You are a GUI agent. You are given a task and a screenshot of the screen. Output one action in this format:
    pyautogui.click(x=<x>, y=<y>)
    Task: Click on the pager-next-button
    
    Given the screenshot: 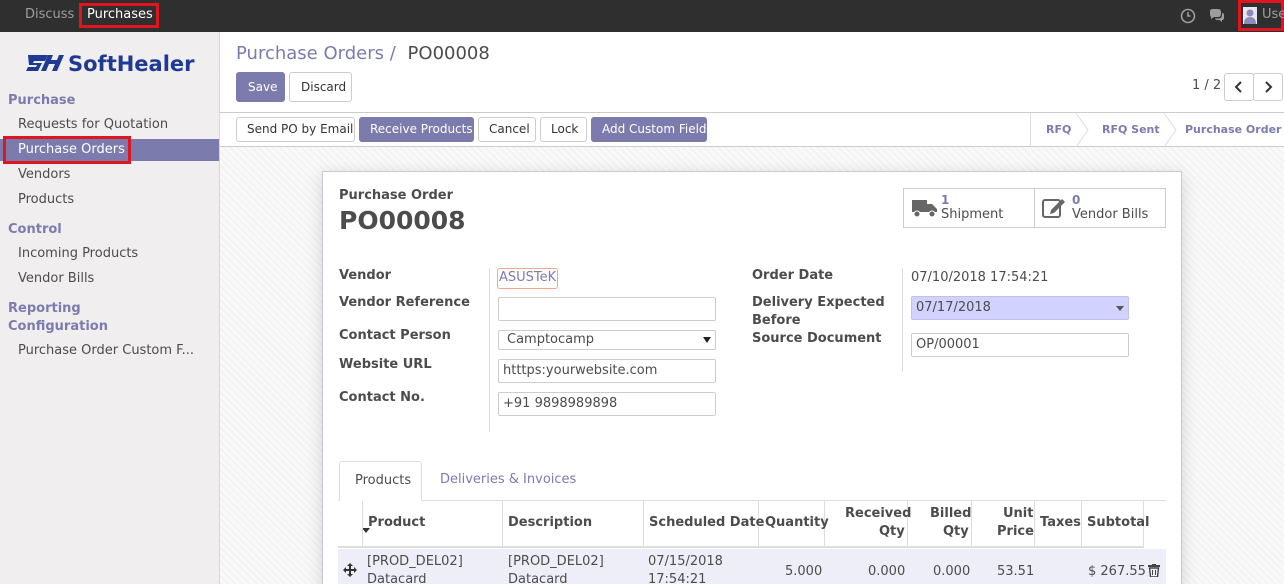 What is the action you would take?
    pyautogui.click(x=1268, y=87)
    